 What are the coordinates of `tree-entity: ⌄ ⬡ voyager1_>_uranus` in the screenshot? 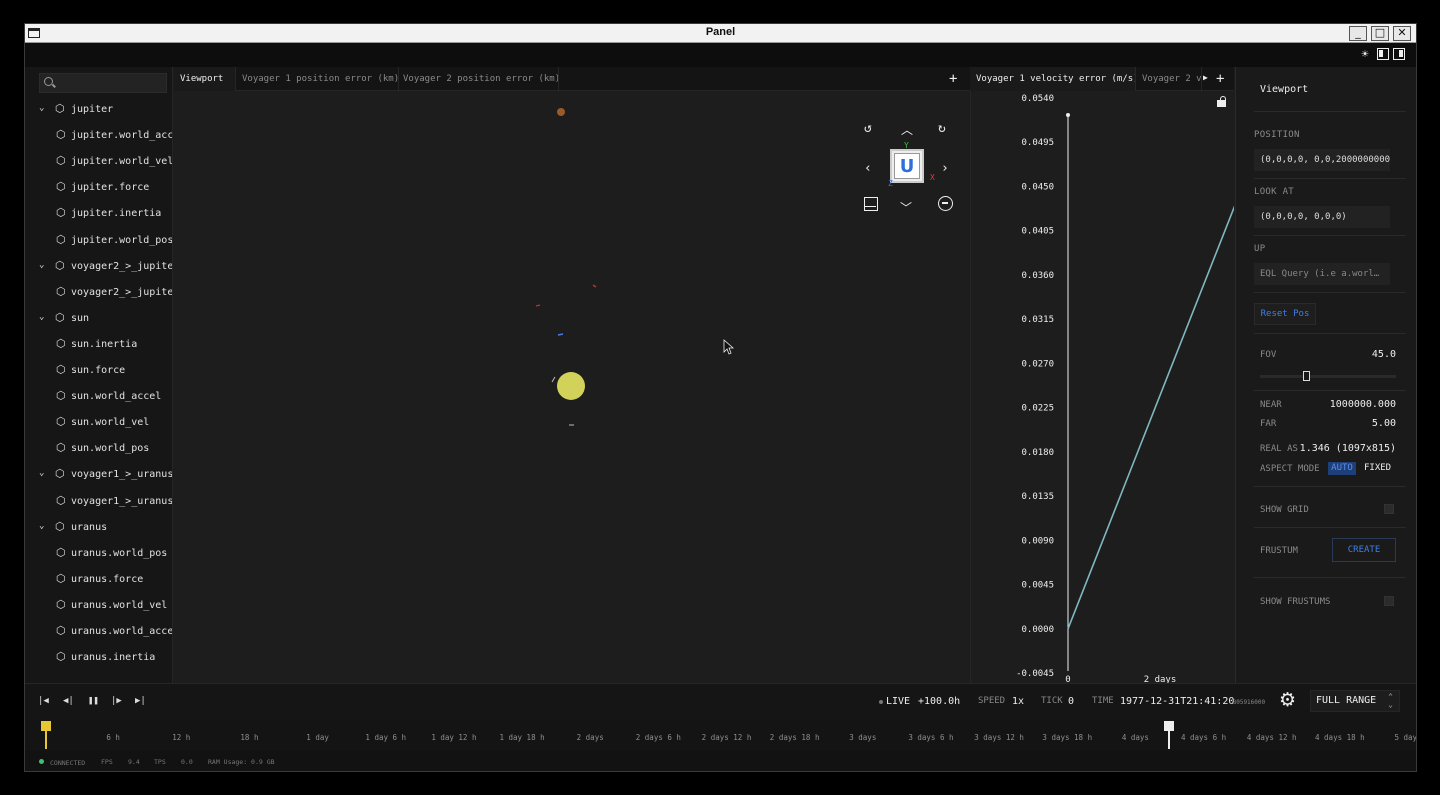 It's located at (98, 475).